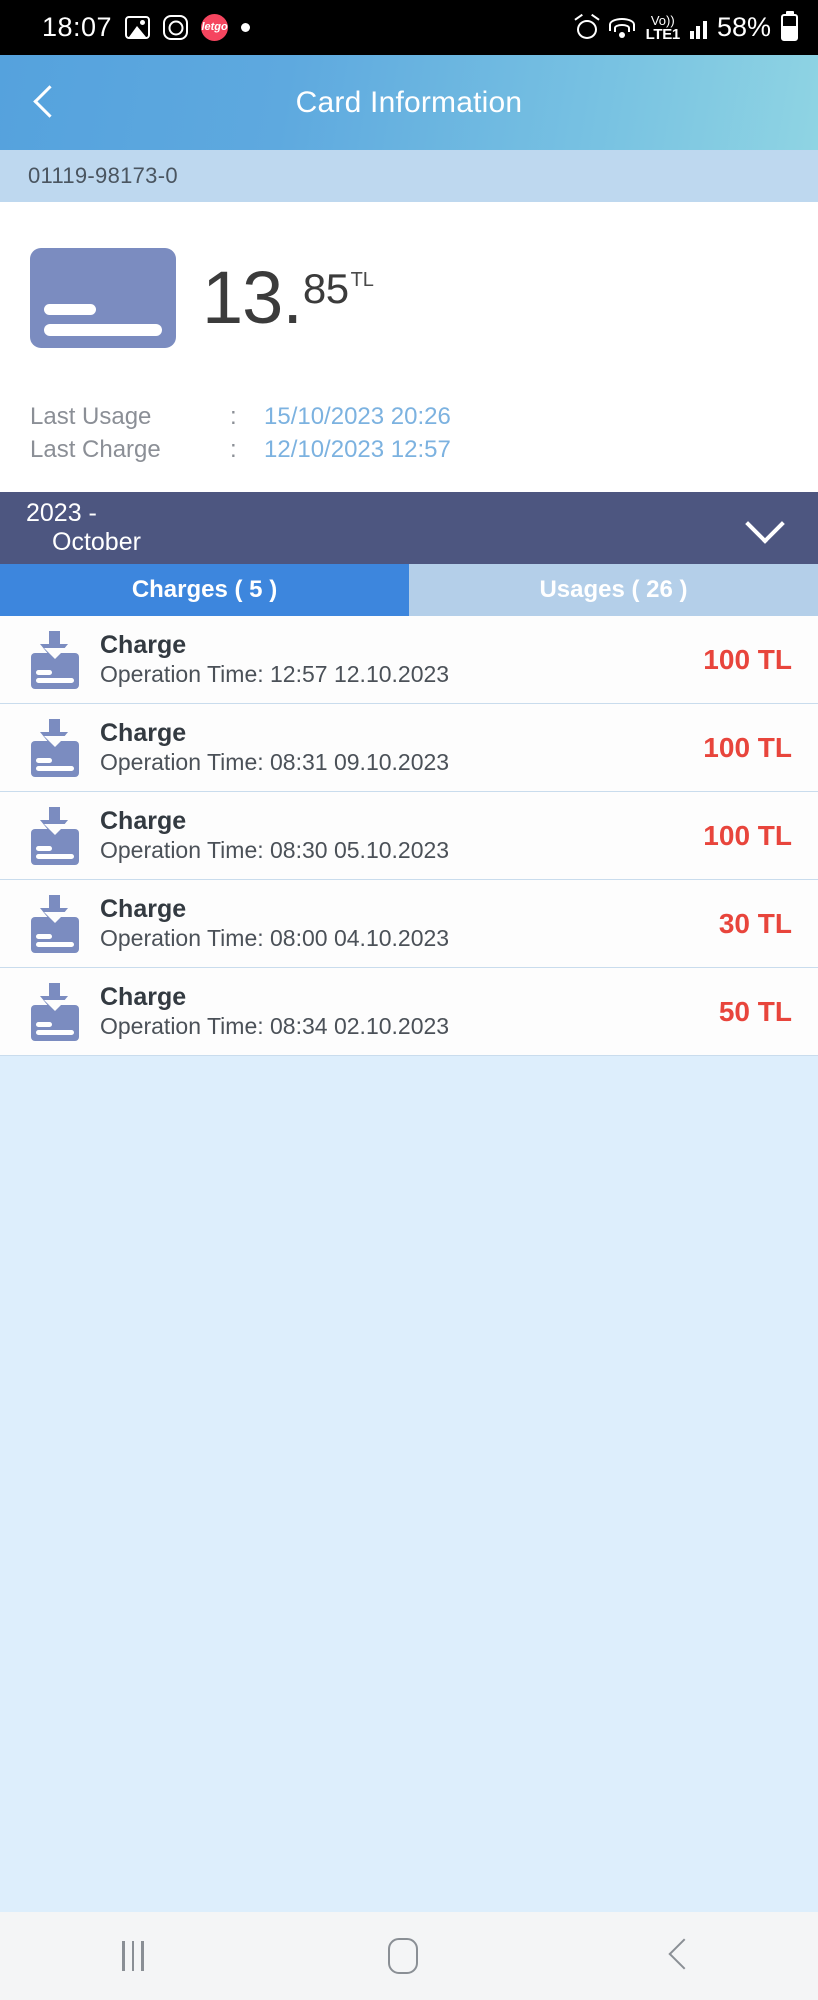 This screenshot has width=818, height=2000. I want to click on balance-currency: TL, so click(362, 280).